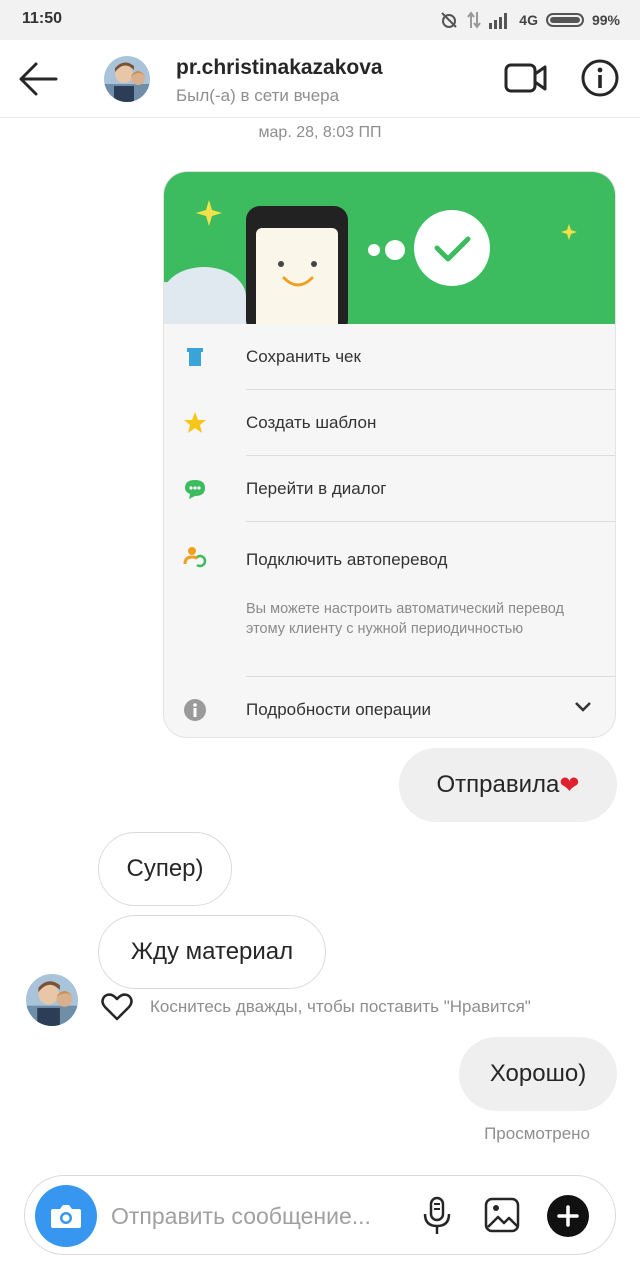  I want to click on microphone-icon, so click(437, 1215).